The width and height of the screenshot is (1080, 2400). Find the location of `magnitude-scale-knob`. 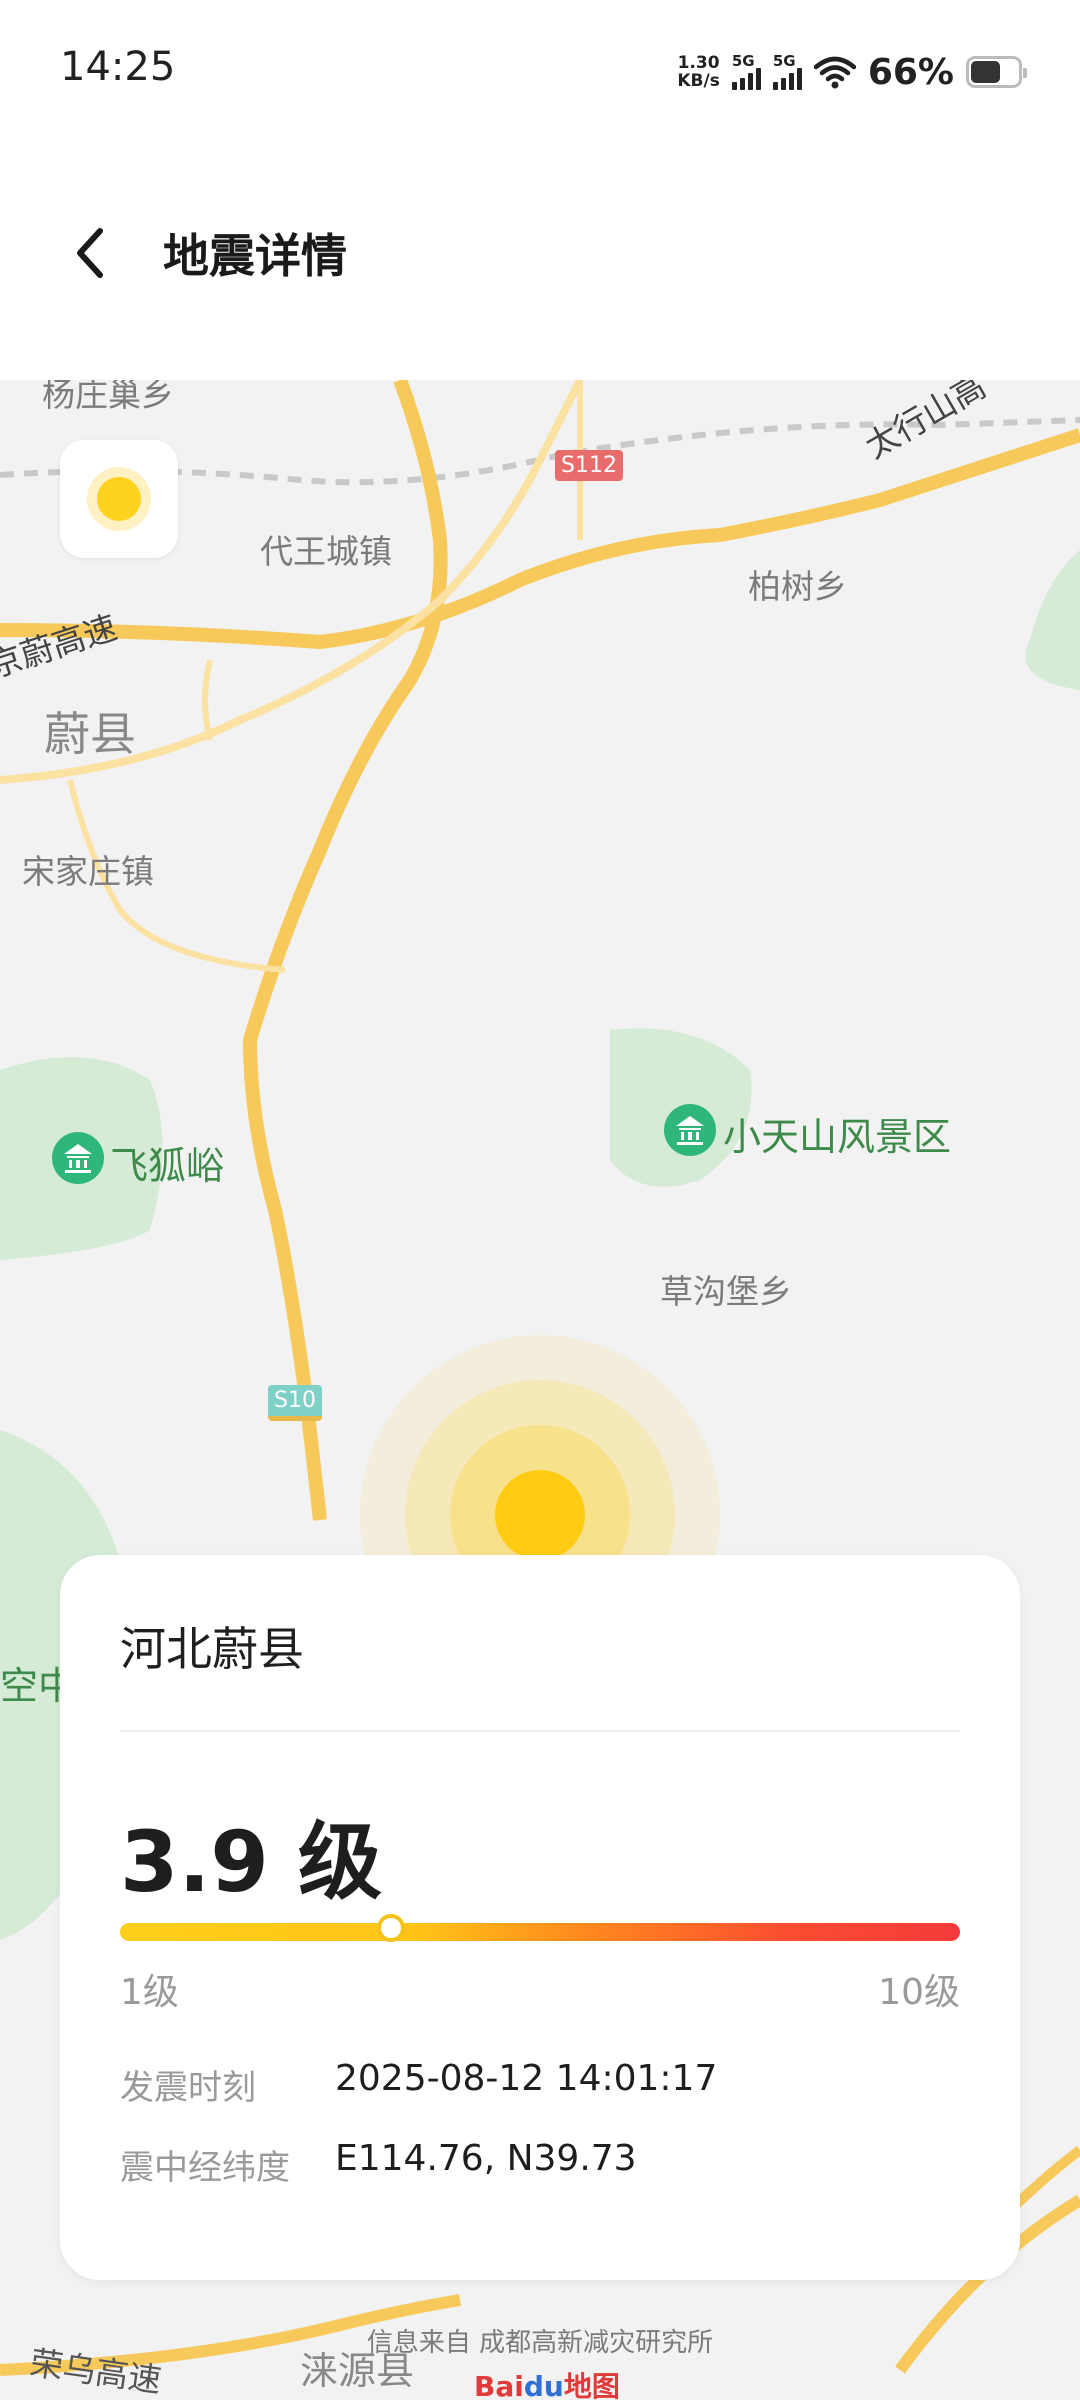

magnitude-scale-knob is located at coordinates (390, 1928).